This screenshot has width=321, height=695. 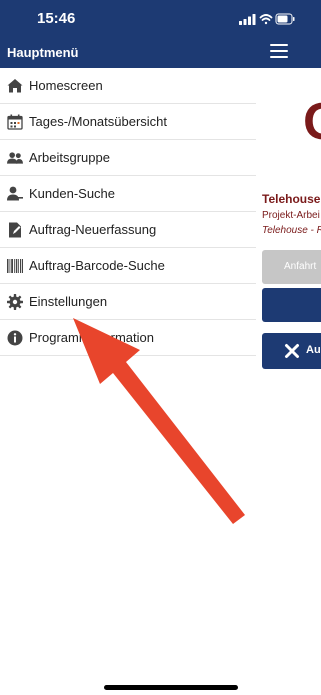 I want to click on wifi-icon, so click(x=266, y=19).